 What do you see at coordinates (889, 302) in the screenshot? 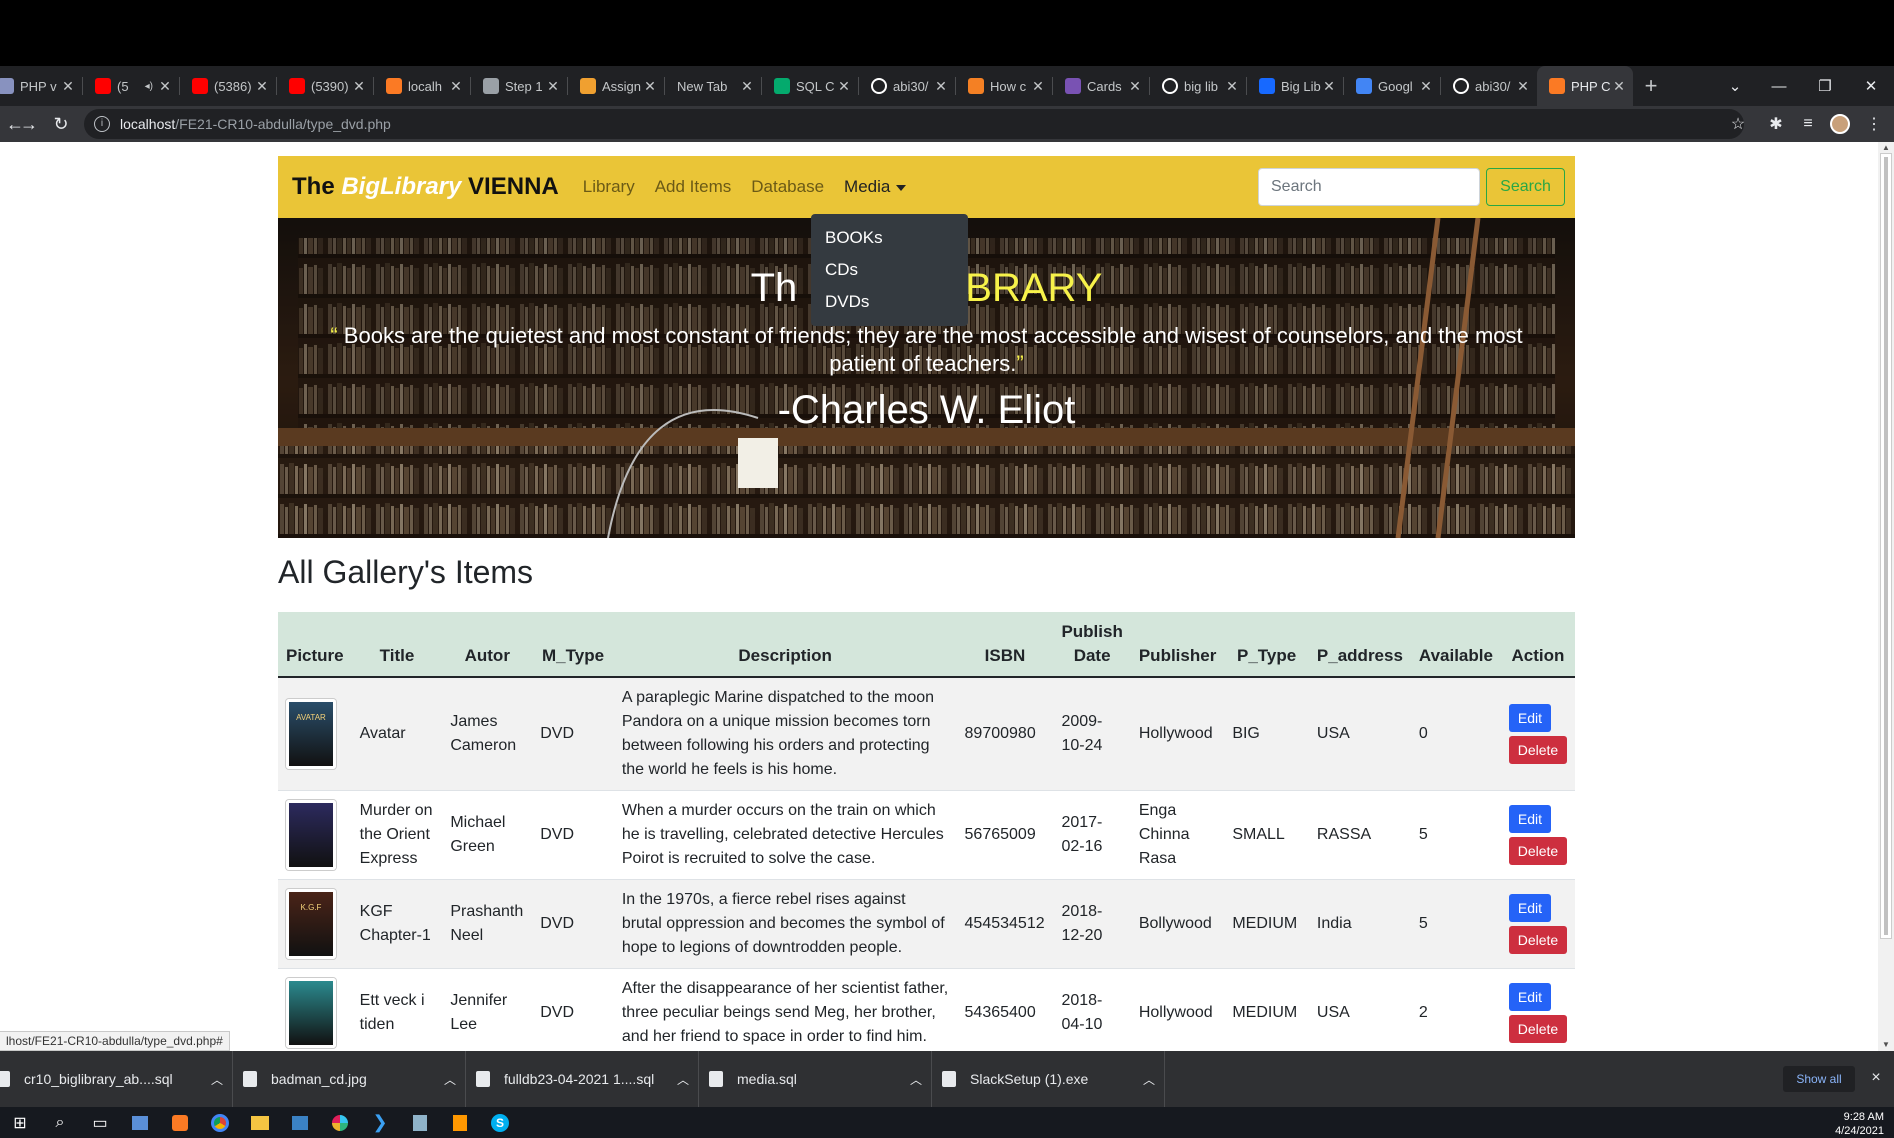
I see `dropdown-item-dvds: DVDs` at bounding box center [889, 302].